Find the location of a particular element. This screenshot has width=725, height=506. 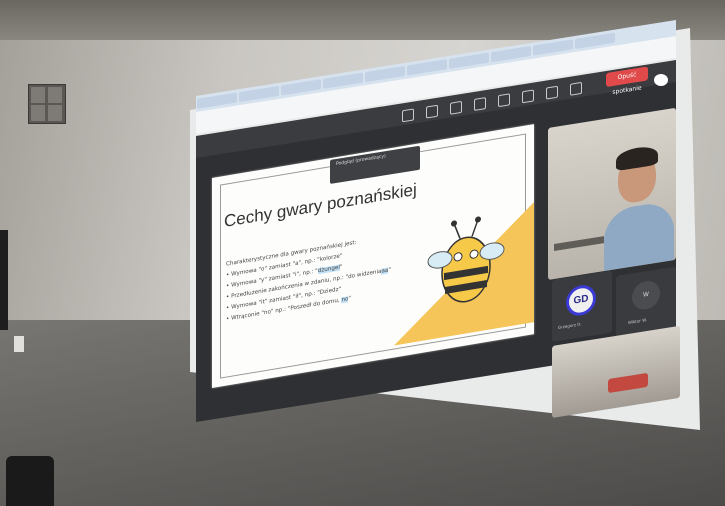

chat-icon is located at coordinates (408, 115).